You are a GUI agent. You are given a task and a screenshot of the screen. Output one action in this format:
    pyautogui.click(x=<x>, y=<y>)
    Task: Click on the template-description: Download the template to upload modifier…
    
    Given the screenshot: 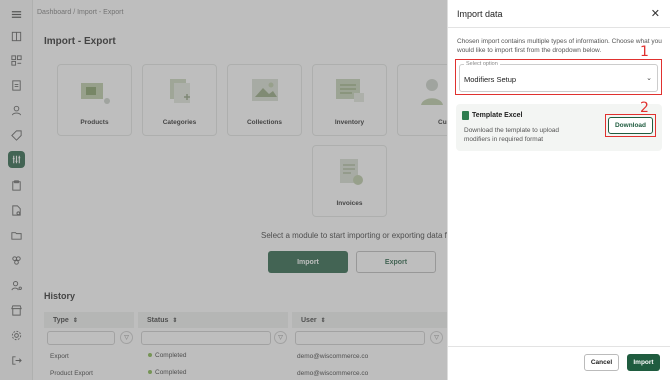 What is the action you would take?
    pyautogui.click(x=512, y=135)
    